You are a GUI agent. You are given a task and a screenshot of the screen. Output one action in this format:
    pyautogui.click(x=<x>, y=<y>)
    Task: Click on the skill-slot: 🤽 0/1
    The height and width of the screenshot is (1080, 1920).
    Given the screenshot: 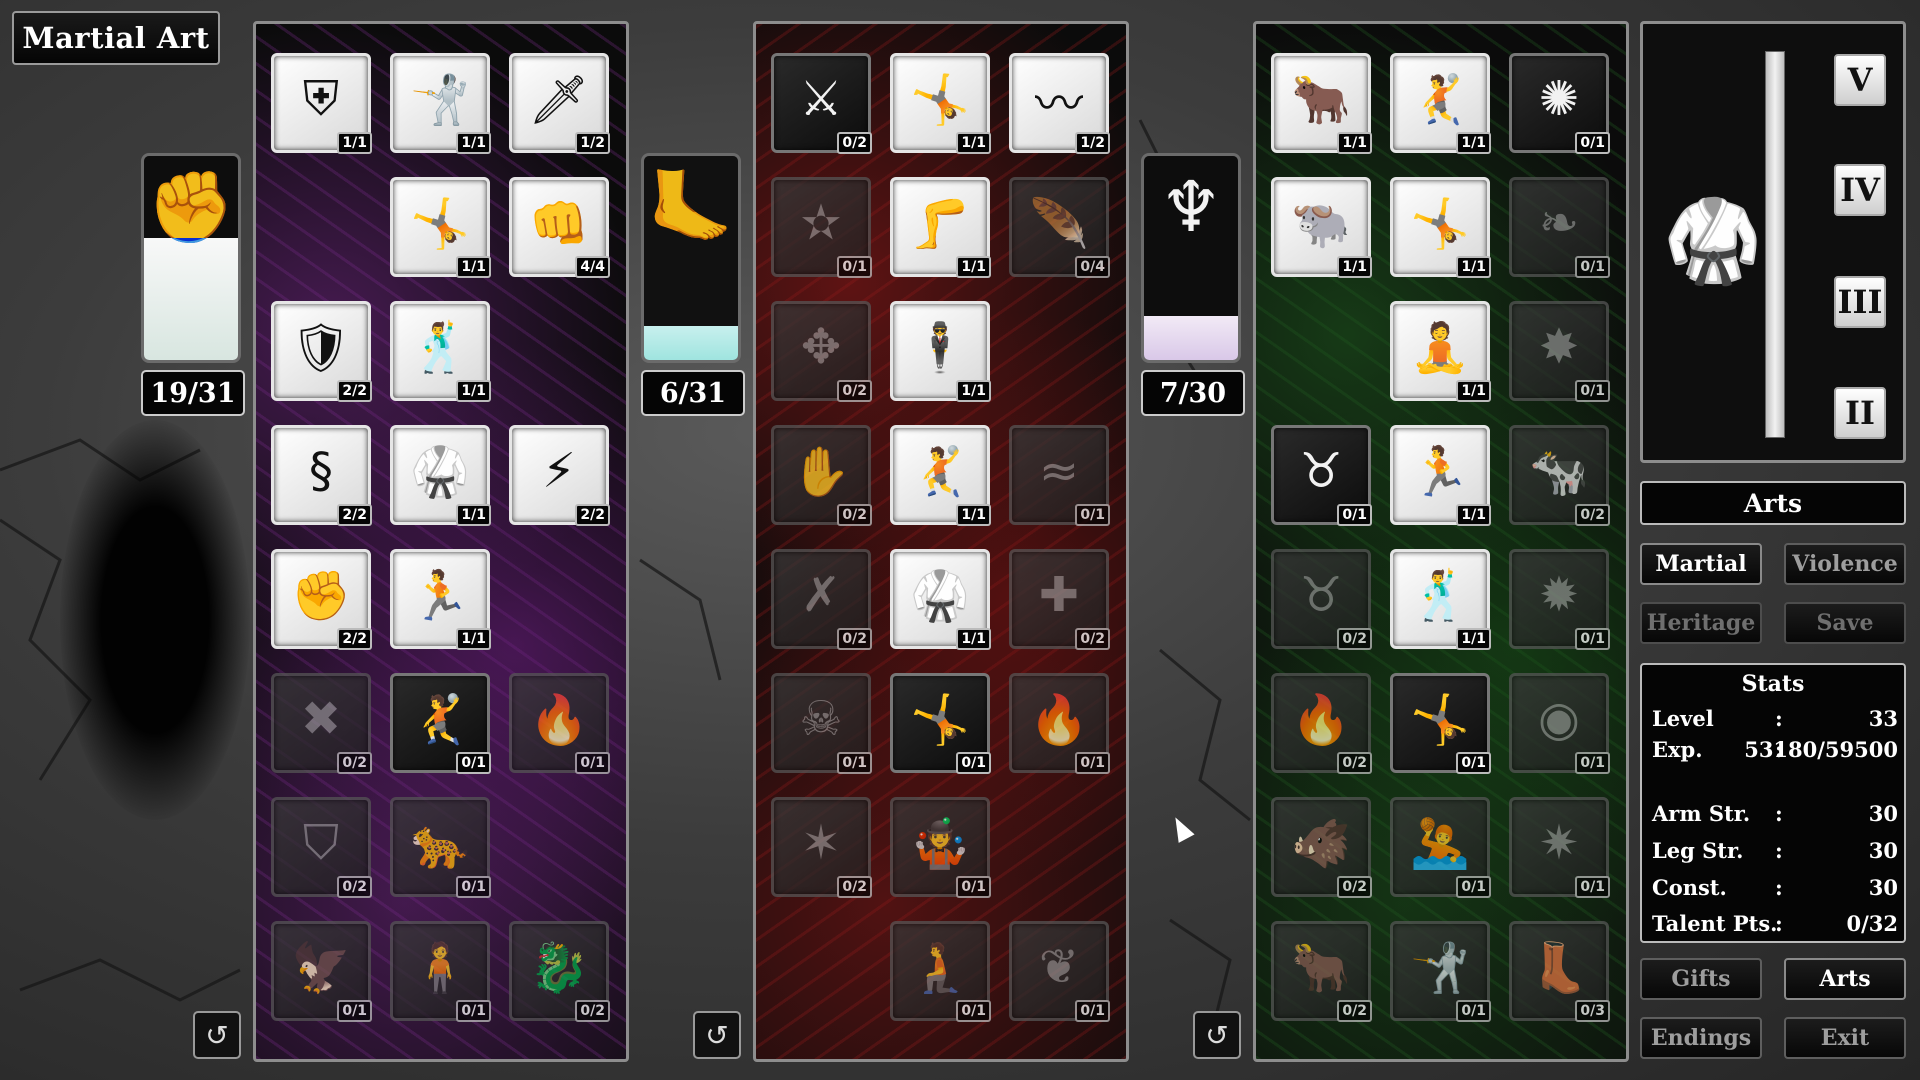 What is the action you would take?
    pyautogui.click(x=1440, y=847)
    